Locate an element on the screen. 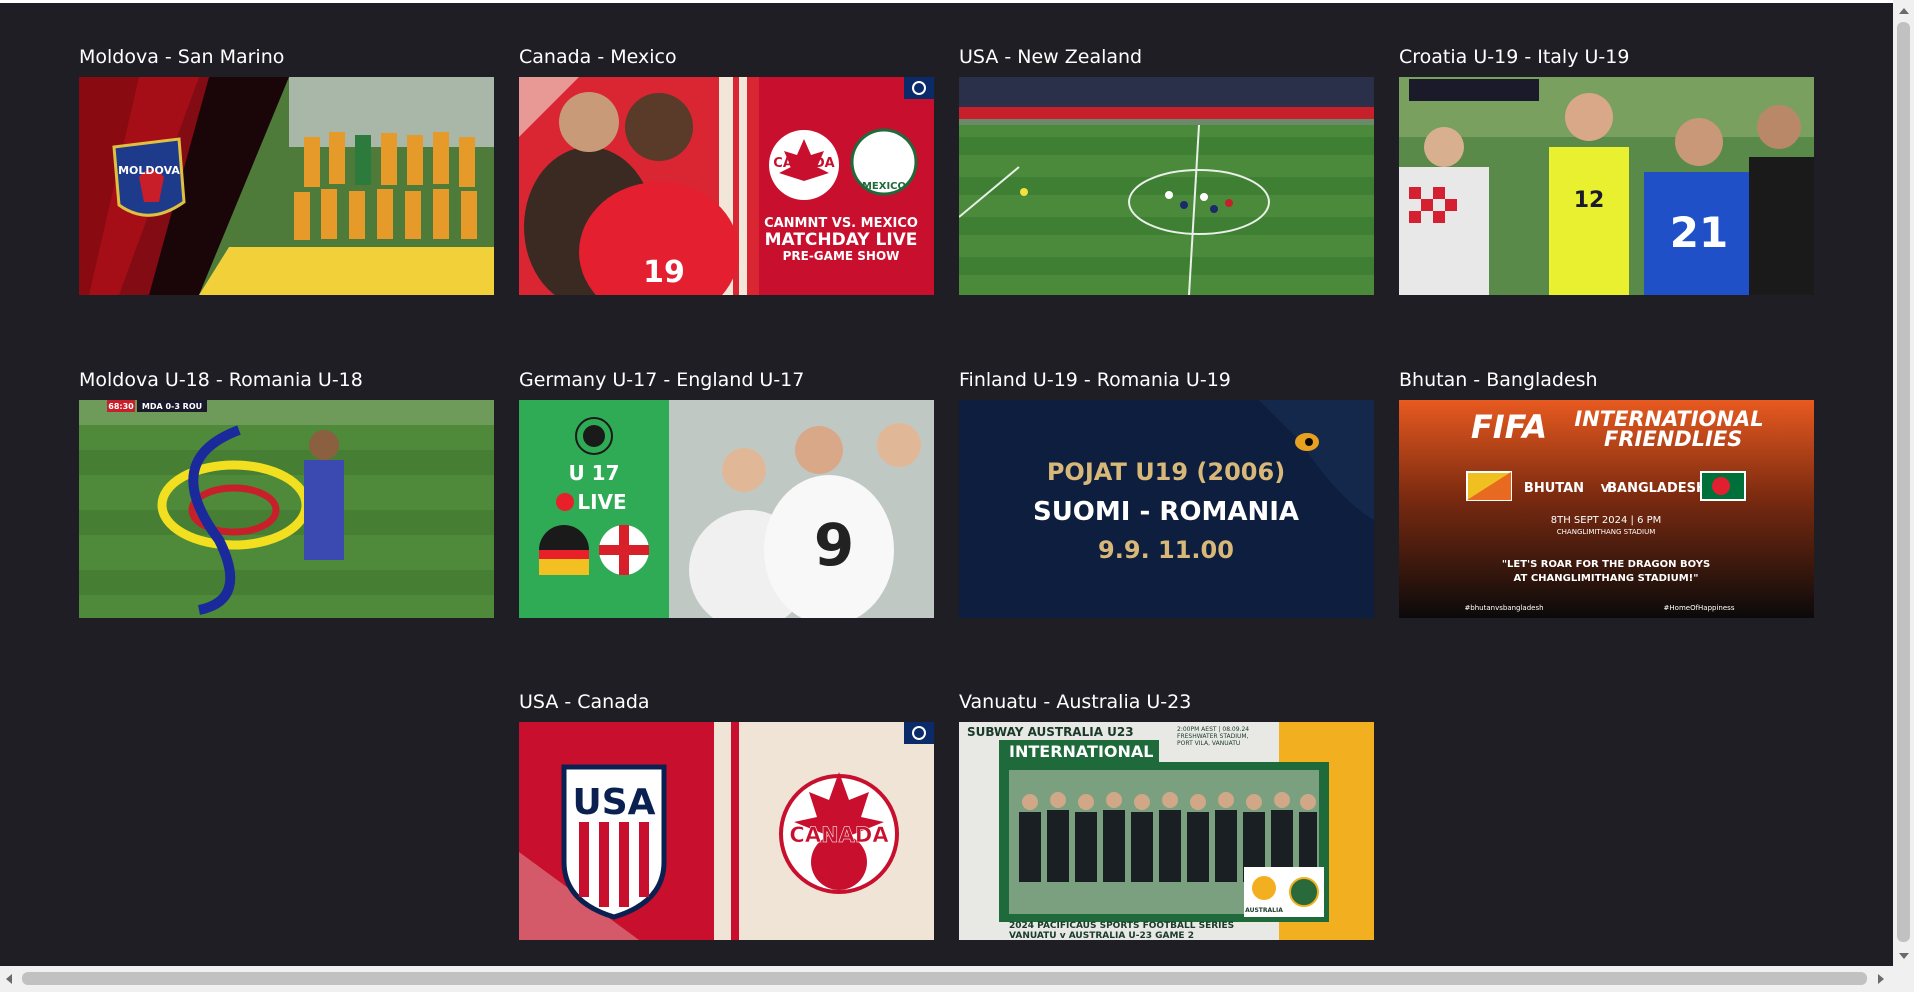  horizontal-scrollbar is located at coordinates (946, 979).